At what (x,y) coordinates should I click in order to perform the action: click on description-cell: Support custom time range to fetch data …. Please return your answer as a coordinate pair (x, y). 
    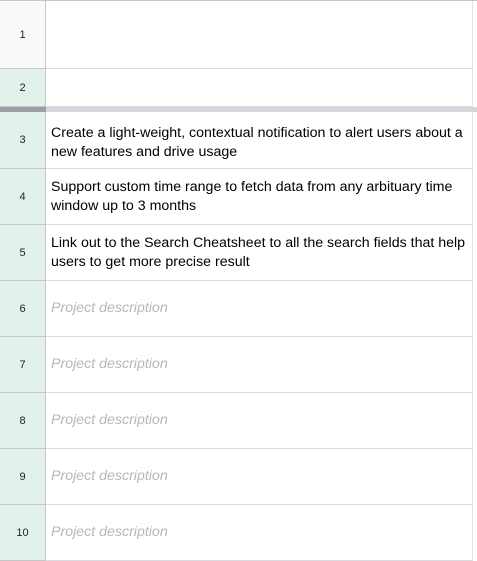
    Looking at the image, I should click on (259, 197).